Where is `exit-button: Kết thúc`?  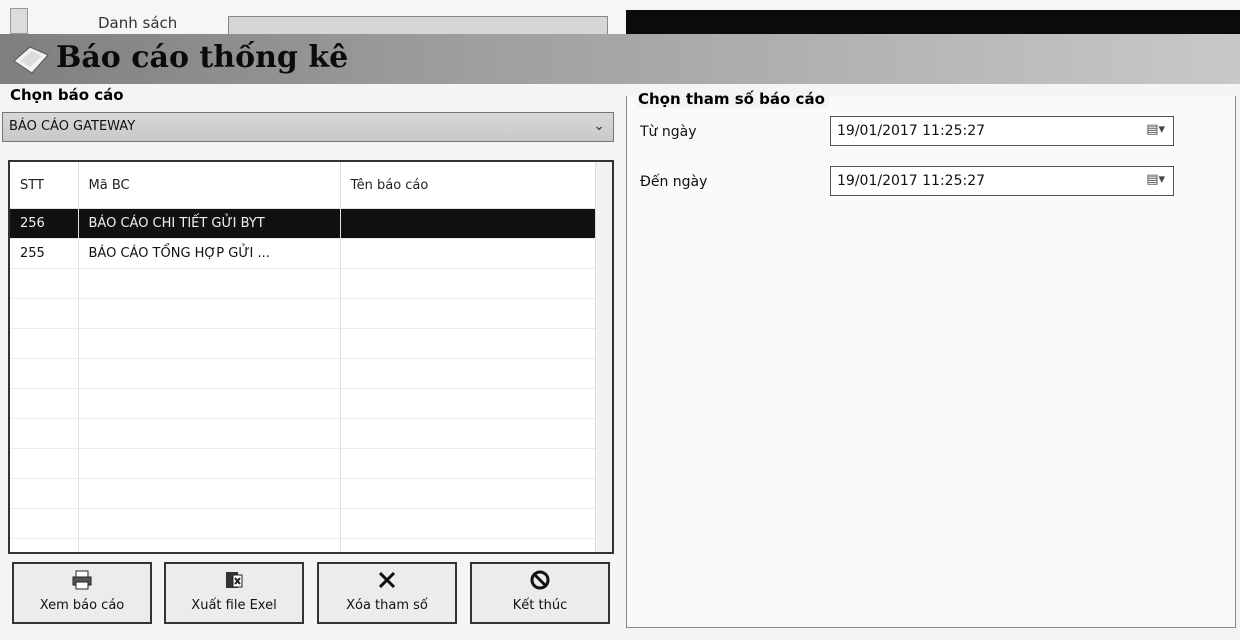
exit-button: Kết thúc is located at coordinates (540, 593).